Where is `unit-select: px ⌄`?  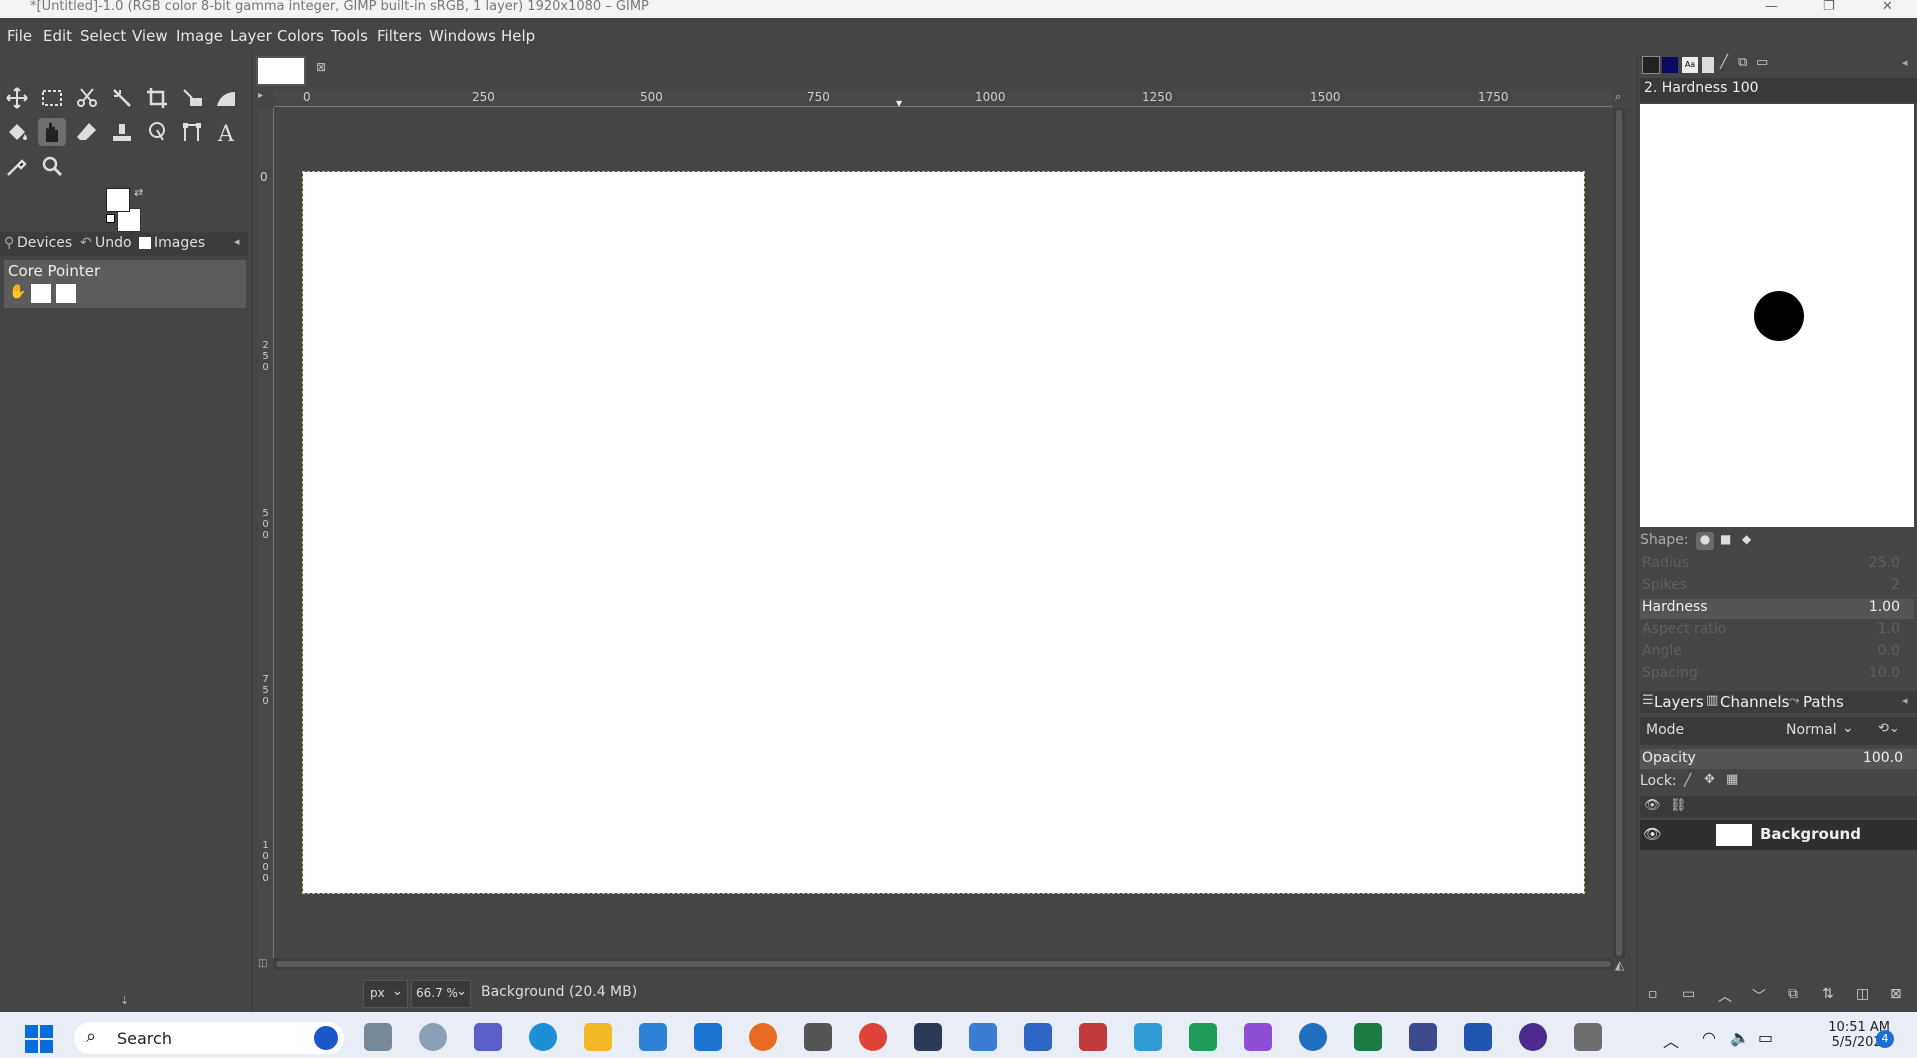
unit-select: px ⌄ is located at coordinates (385, 994).